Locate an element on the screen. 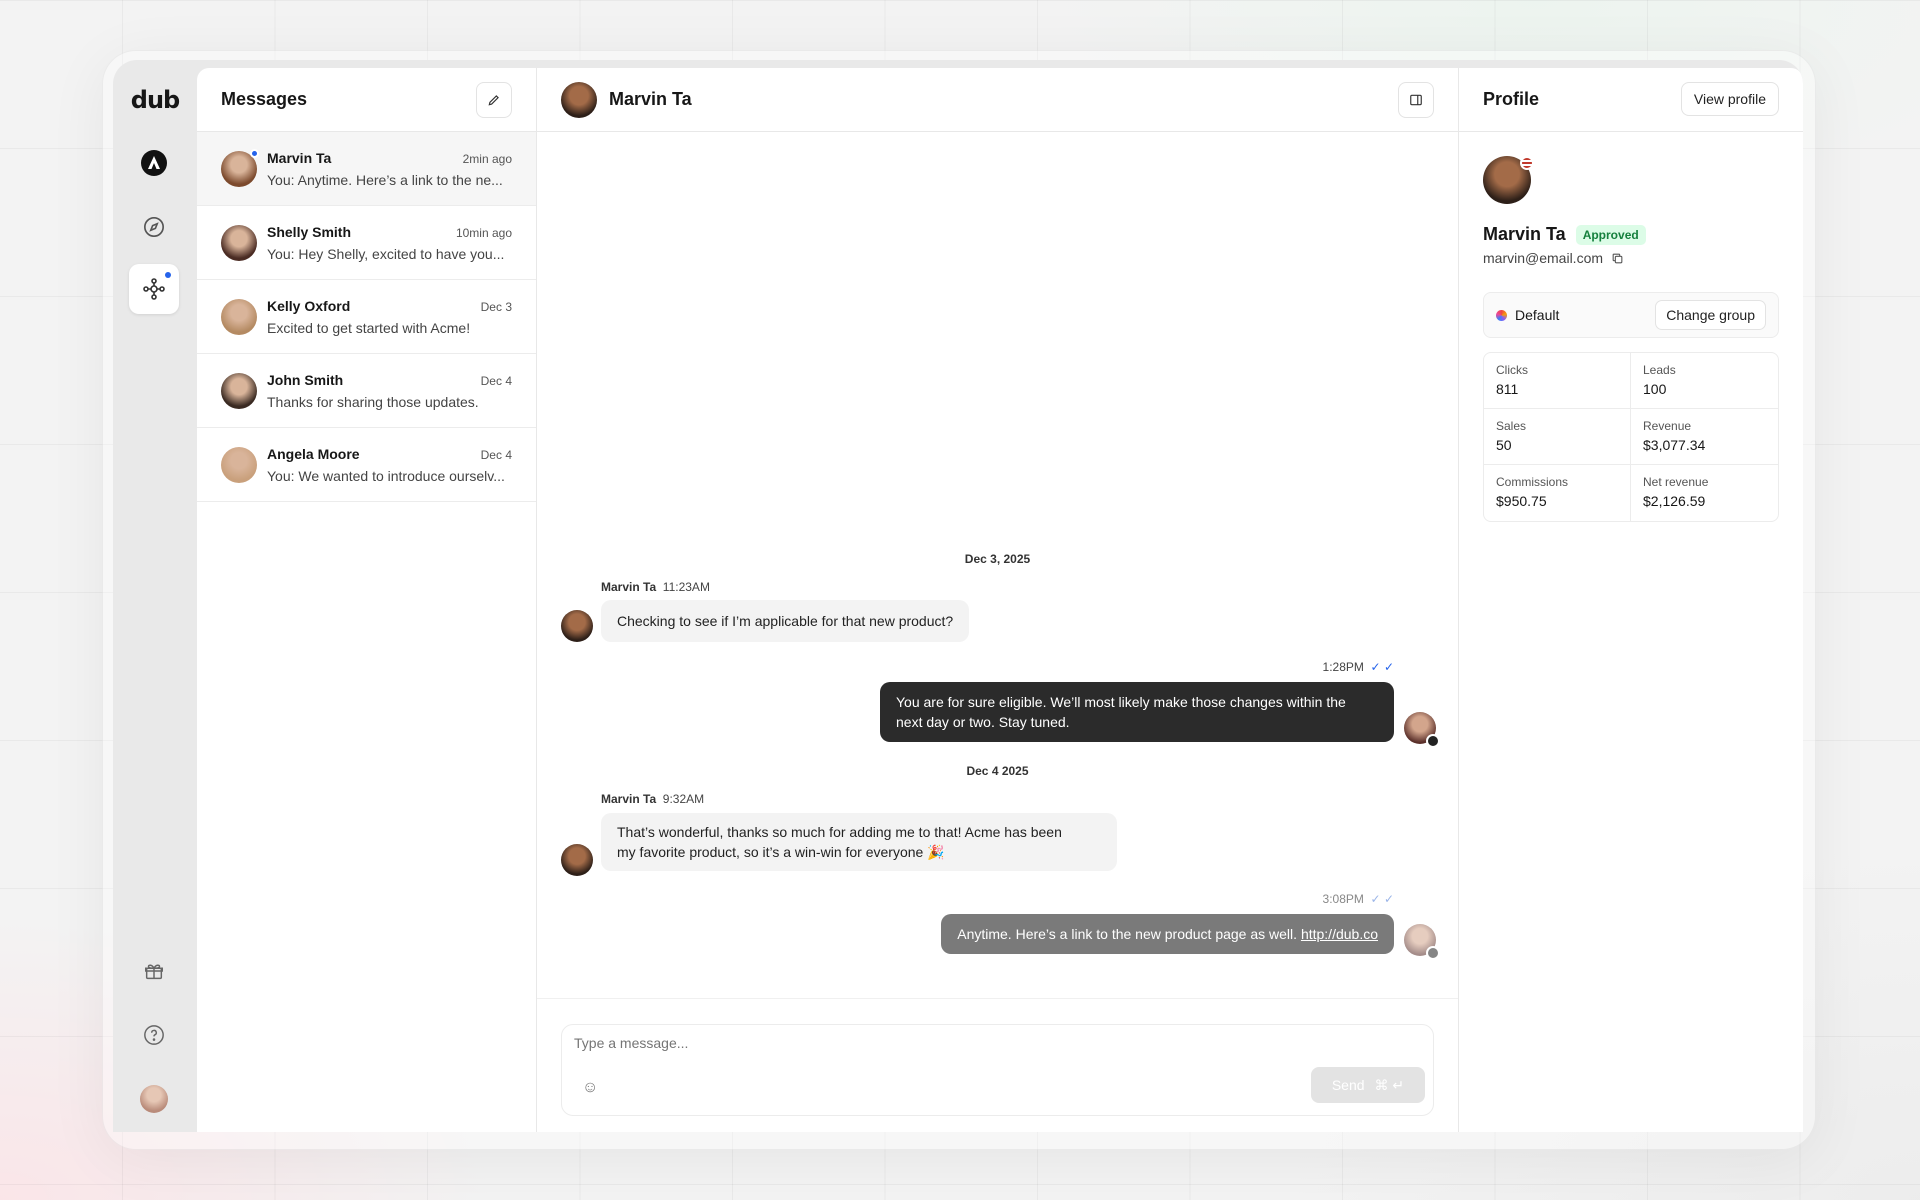 Image resolution: width=1920 pixels, height=1200 pixels. profile-email-row: marvin@email.com is located at coordinates (1553, 258).